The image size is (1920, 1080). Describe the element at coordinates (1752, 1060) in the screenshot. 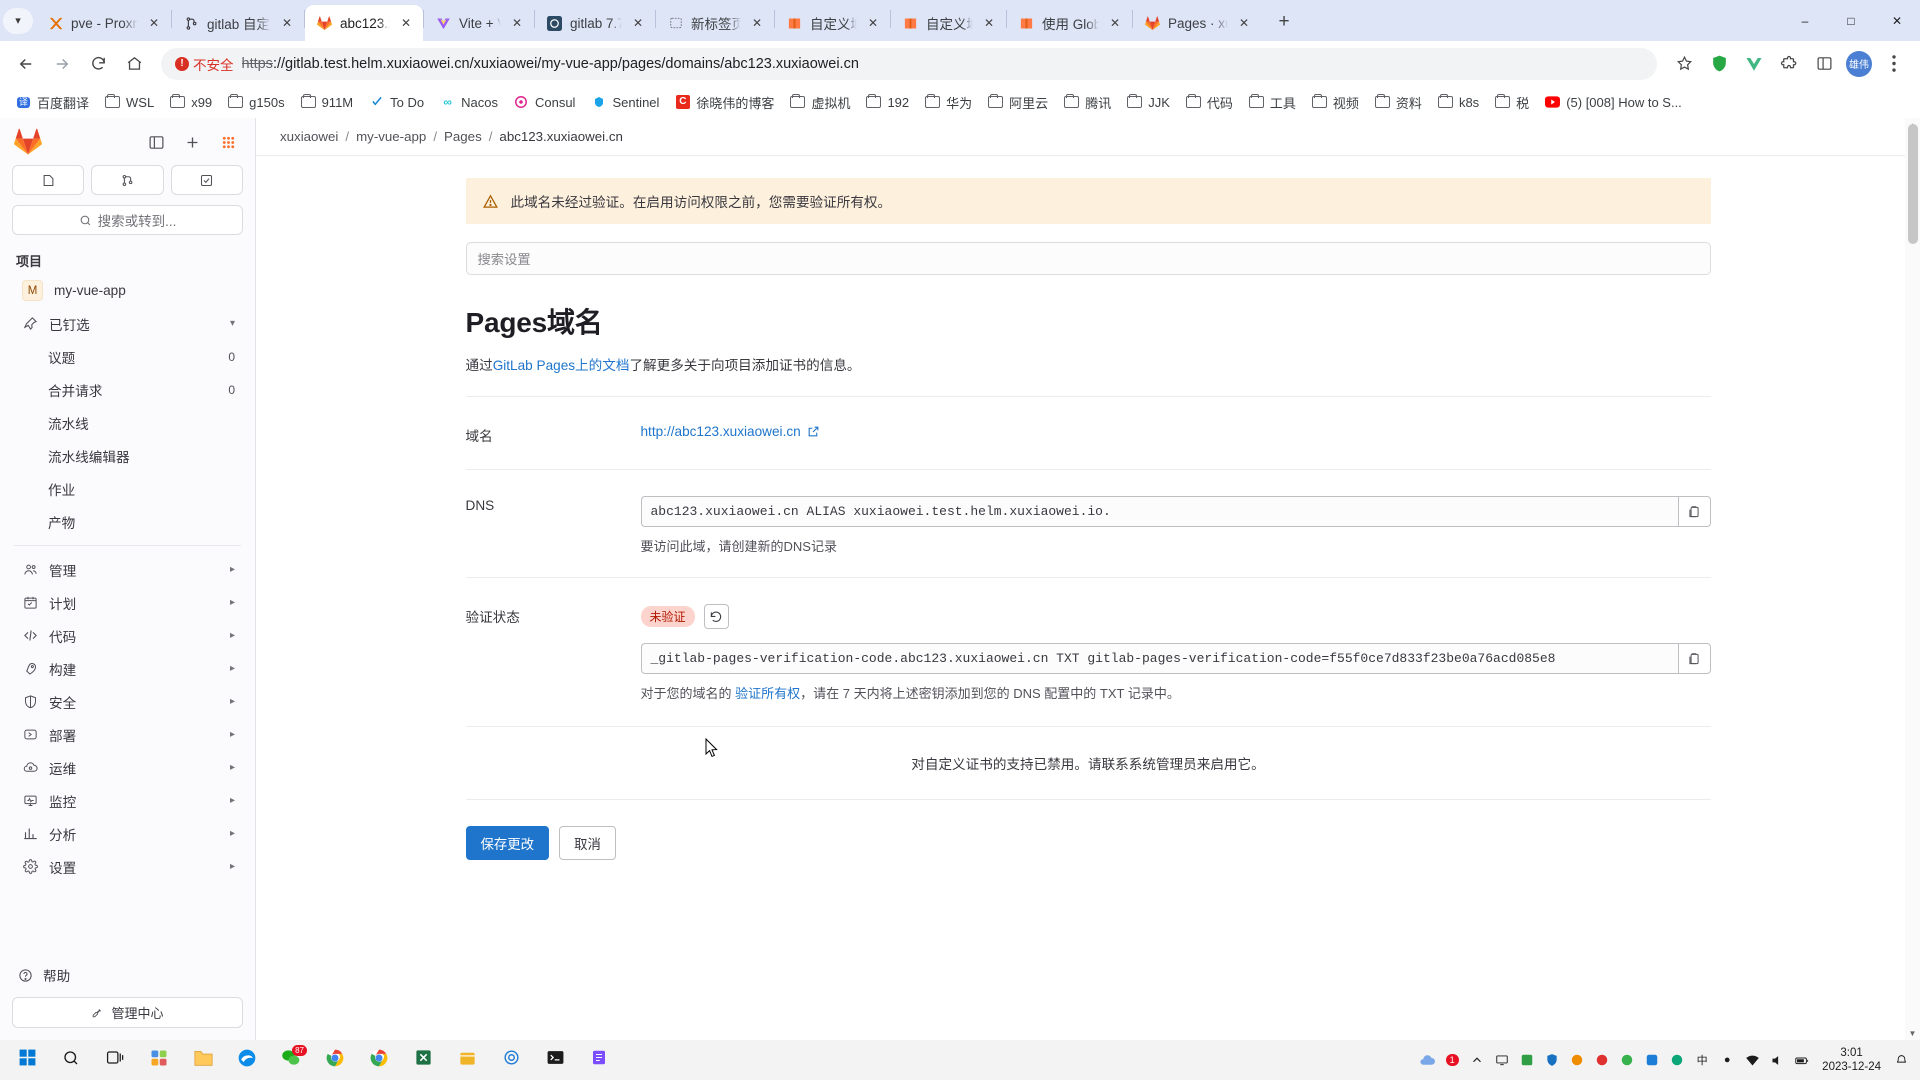

I see `network-icon` at that location.